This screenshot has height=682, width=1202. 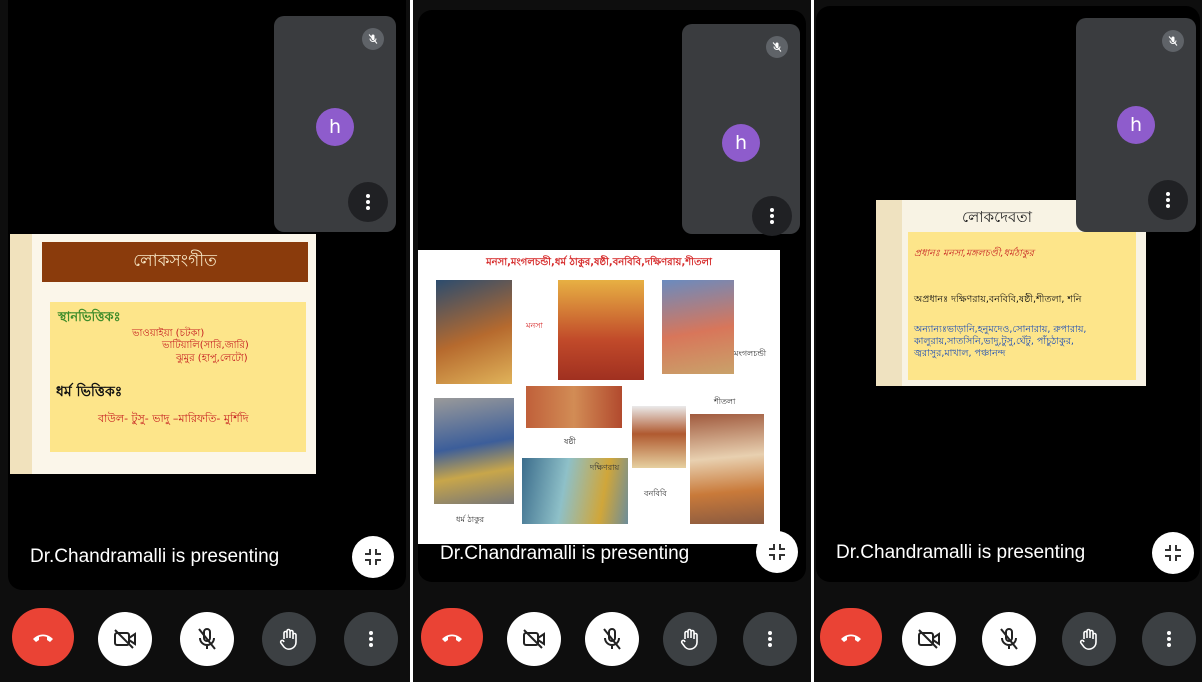 What do you see at coordinates (474, 451) in the screenshot?
I see `dharma-thakur-image` at bounding box center [474, 451].